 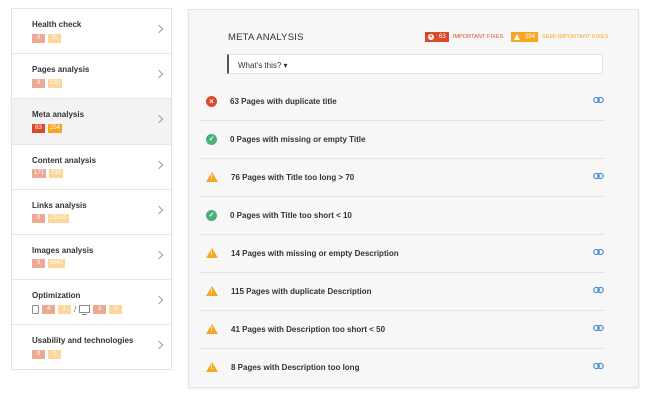 I want to click on mobile-count-badge: 1, so click(x=64, y=309).